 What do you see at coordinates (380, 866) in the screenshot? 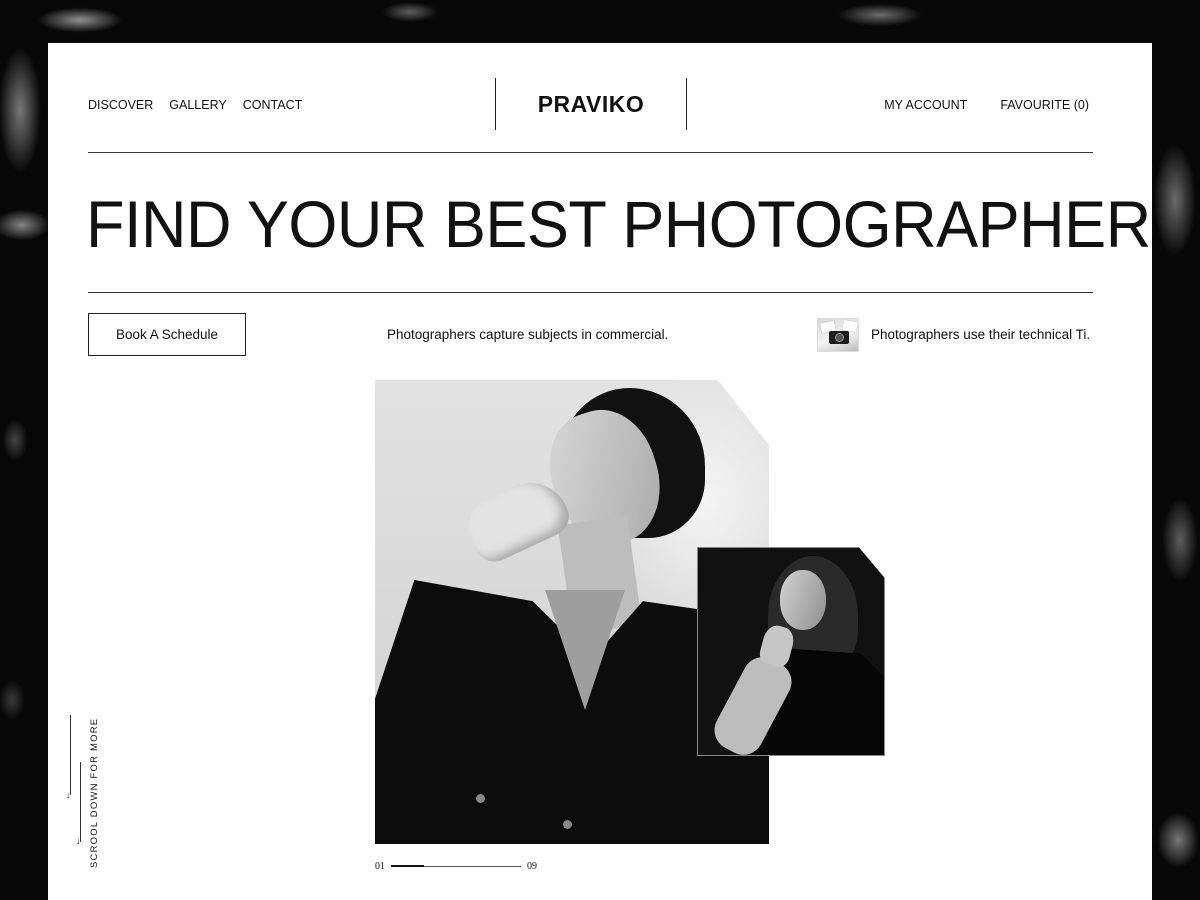
I see `pager-current: 01` at bounding box center [380, 866].